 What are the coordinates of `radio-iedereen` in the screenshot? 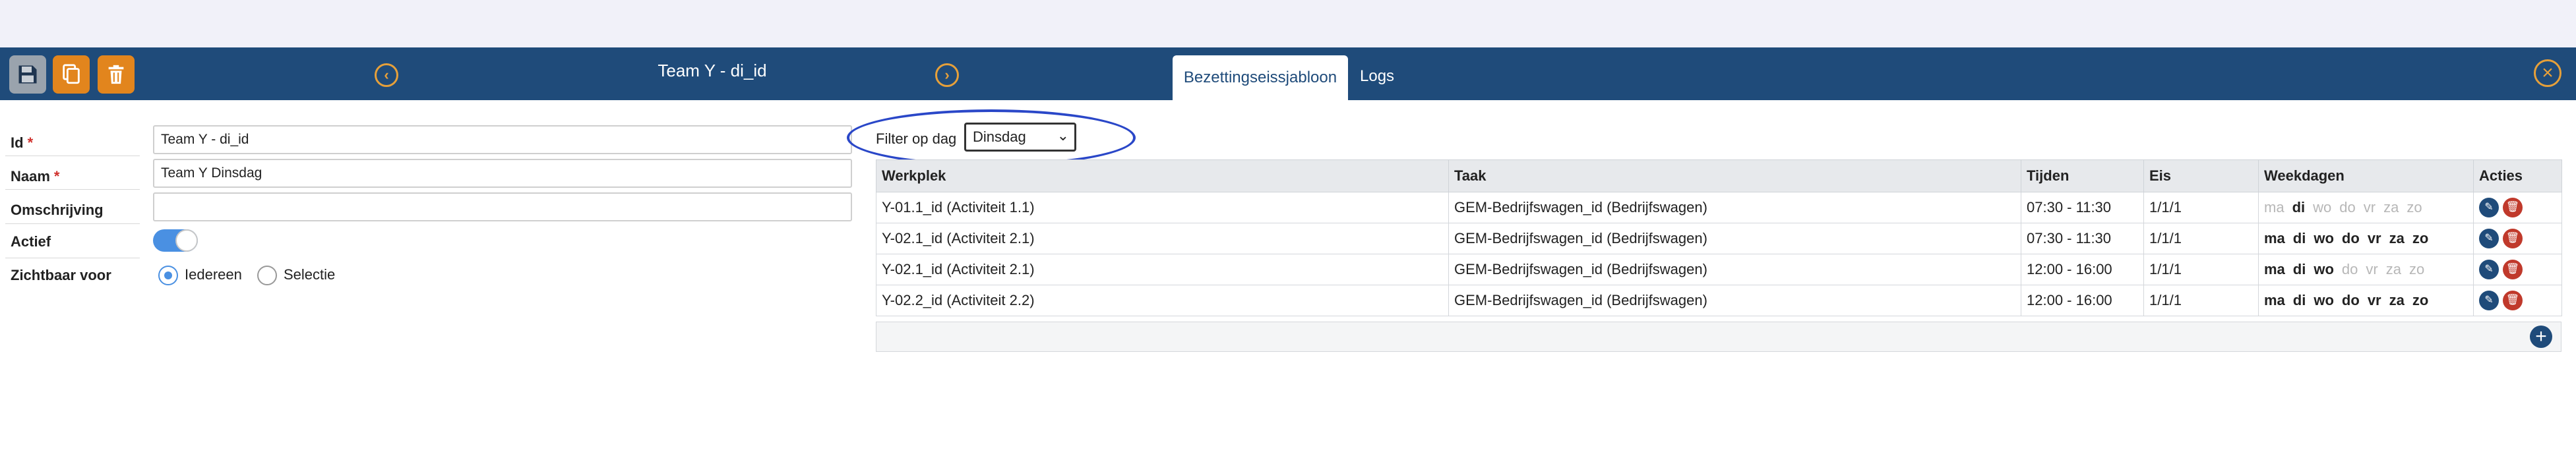 It's located at (168, 275).